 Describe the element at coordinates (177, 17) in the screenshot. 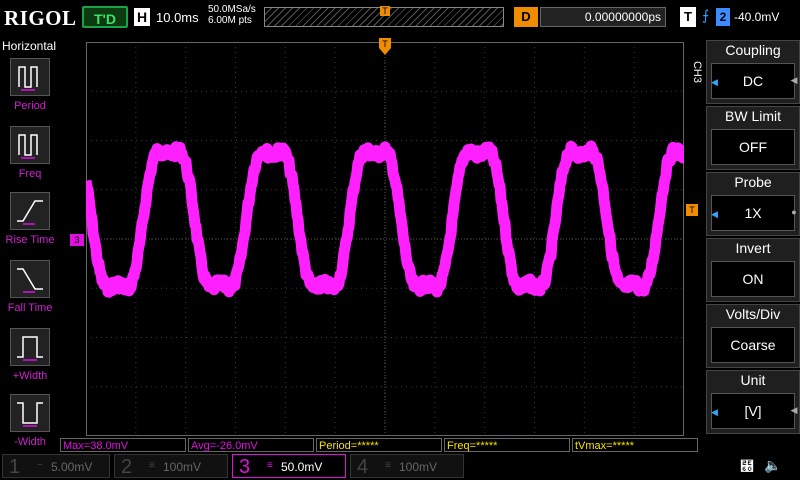

I see `timebase-readout: 10.0ms` at that location.